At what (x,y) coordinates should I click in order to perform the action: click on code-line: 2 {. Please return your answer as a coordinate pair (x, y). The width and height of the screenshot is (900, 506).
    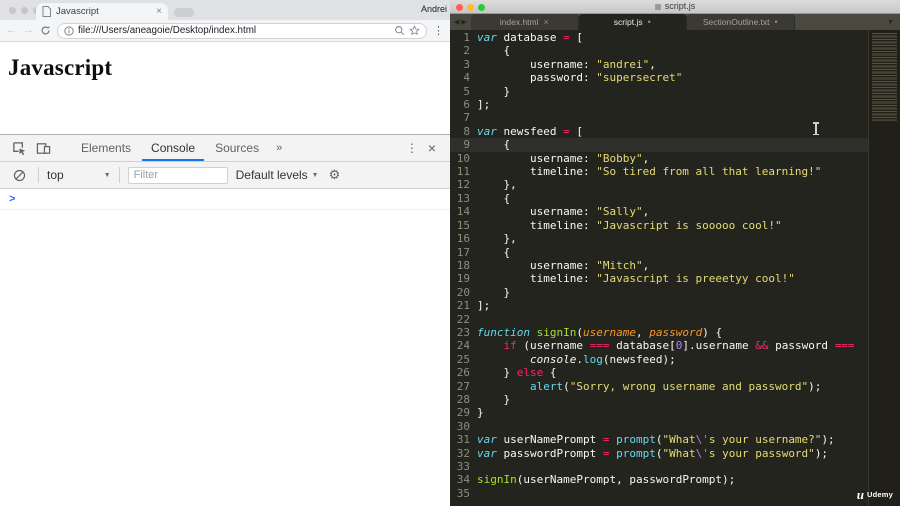
    Looking at the image, I should click on (659, 50).